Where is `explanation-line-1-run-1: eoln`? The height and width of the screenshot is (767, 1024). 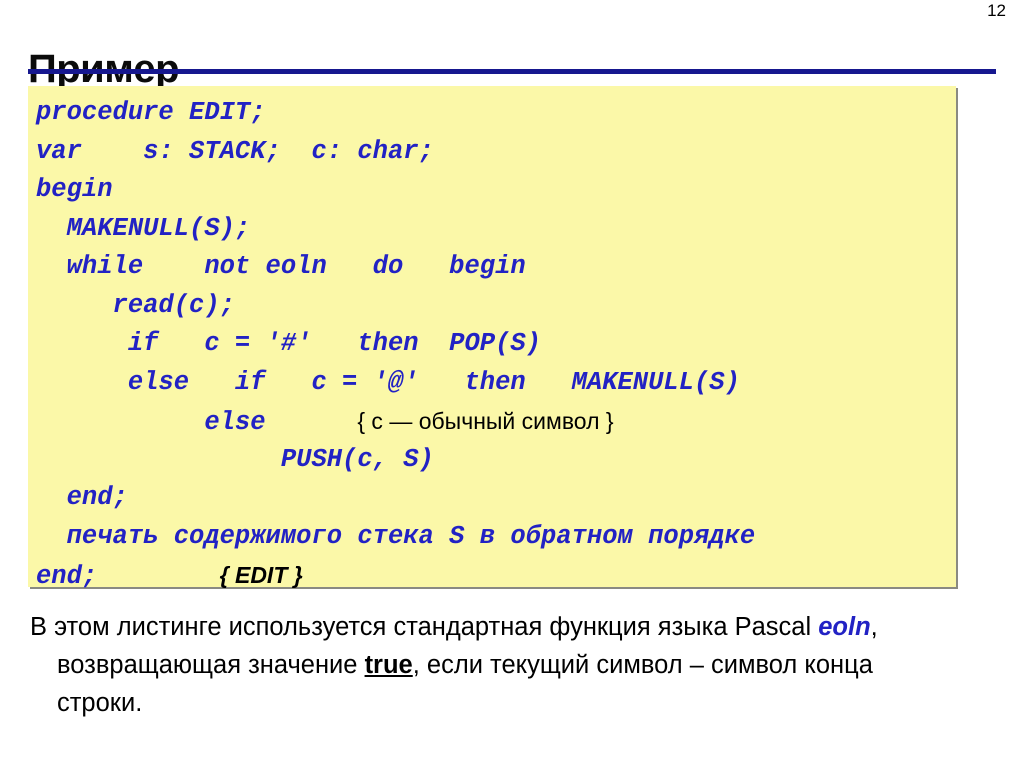
explanation-line-1-run-1: eoln is located at coordinates (844, 627).